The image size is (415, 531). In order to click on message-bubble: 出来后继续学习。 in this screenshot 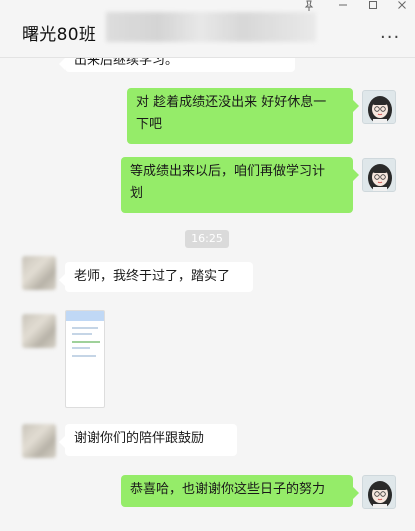, I will do `click(177, 65)`.